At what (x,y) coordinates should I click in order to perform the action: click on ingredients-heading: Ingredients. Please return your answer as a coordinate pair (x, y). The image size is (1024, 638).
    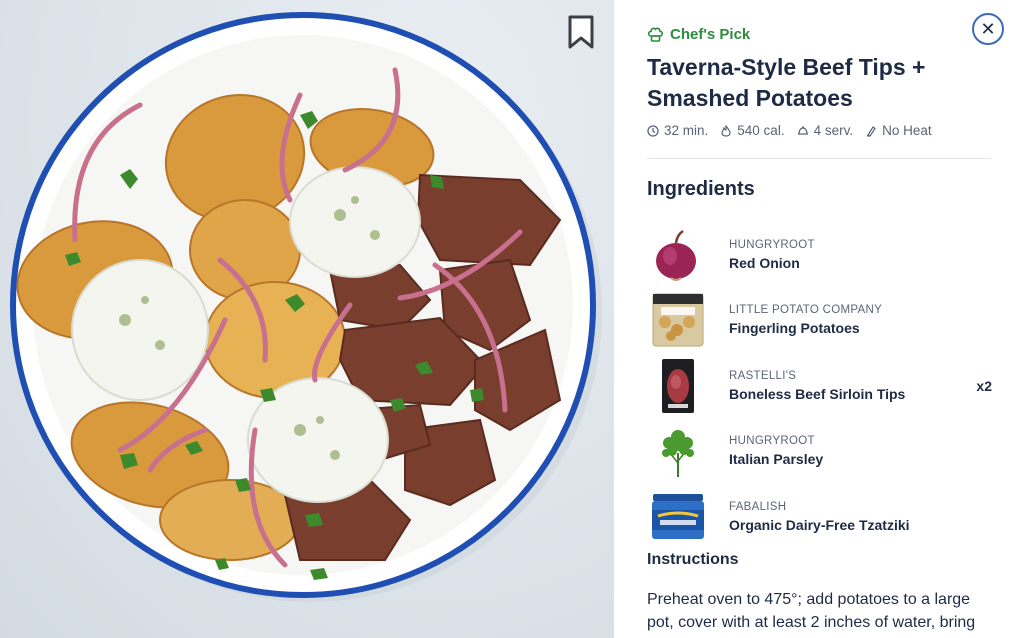
    Looking at the image, I should click on (701, 189).